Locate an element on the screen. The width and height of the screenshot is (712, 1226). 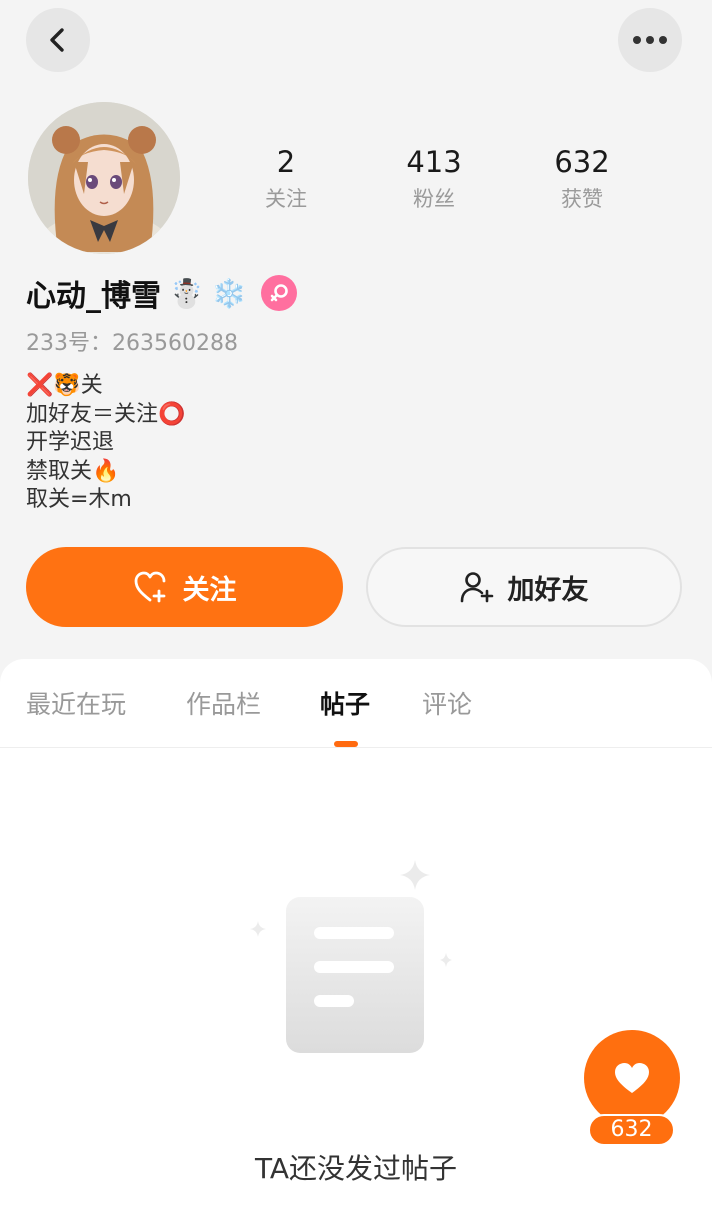
stat-value: 2 is located at coordinates (286, 162).